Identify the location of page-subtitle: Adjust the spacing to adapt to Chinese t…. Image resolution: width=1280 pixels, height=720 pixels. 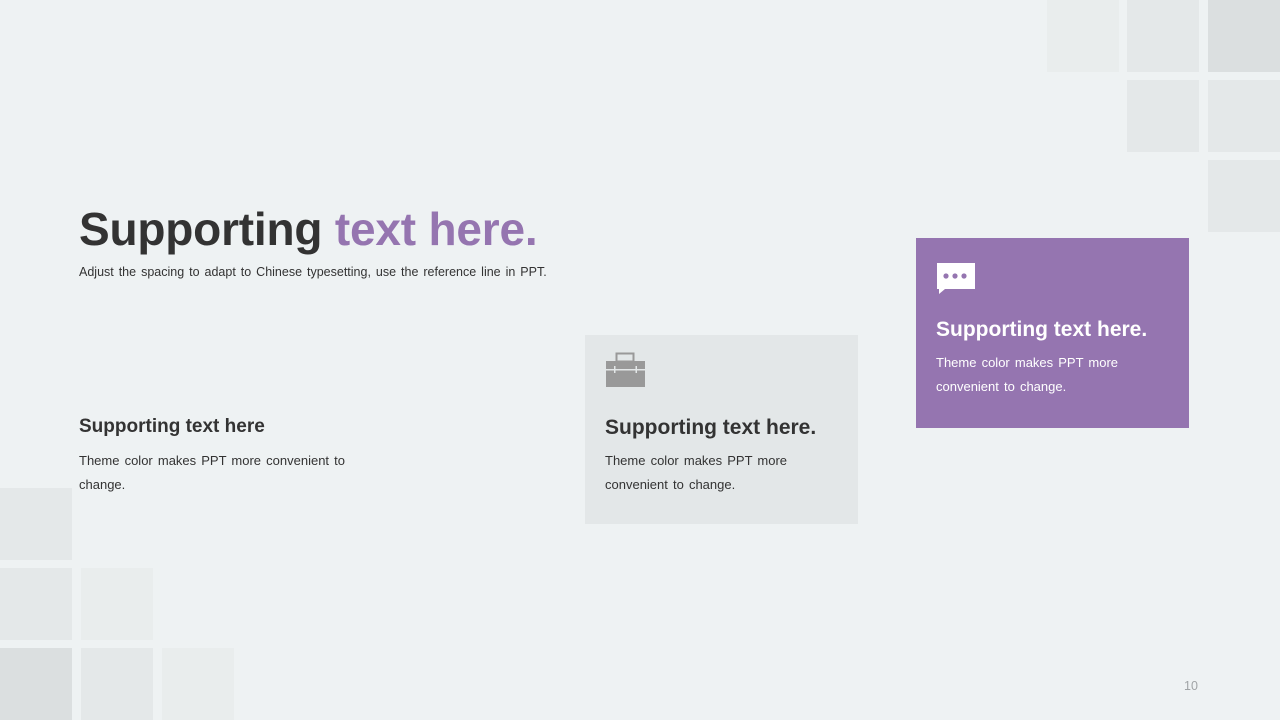
(313, 272).